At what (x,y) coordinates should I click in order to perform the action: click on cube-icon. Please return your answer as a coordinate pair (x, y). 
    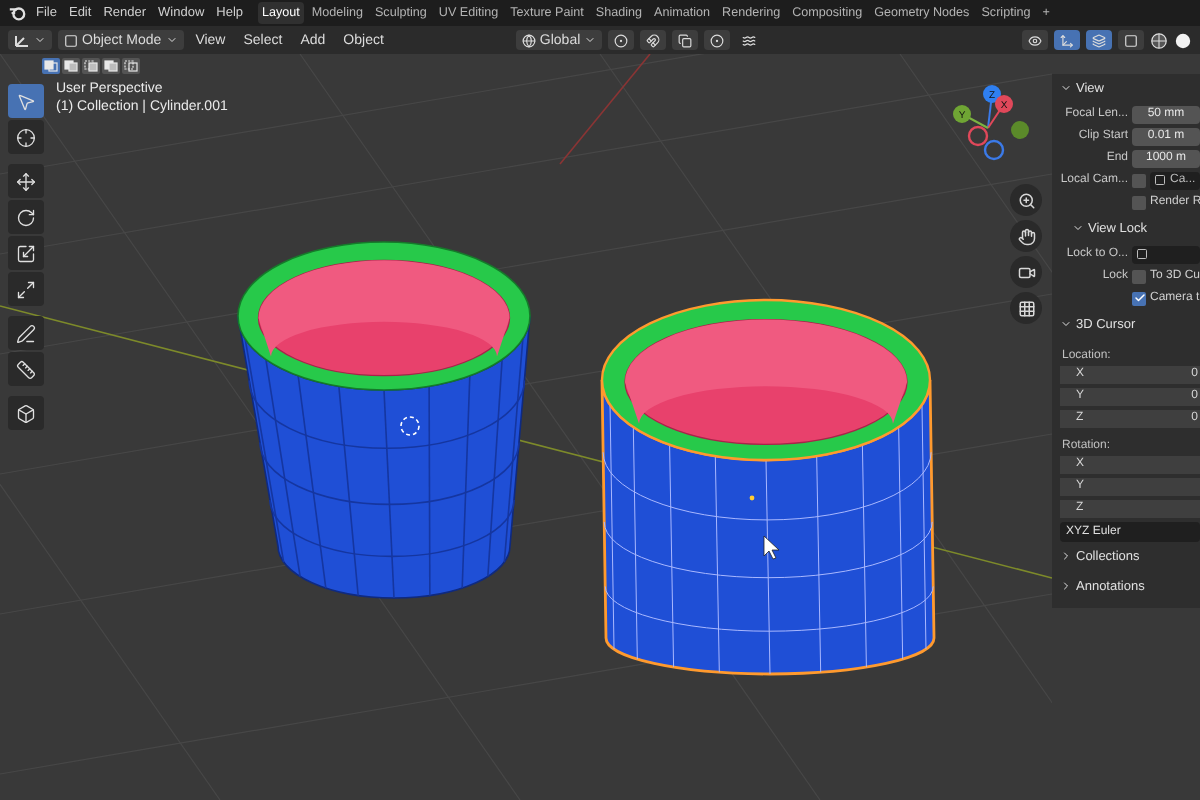
    Looking at the image, I should click on (26, 413).